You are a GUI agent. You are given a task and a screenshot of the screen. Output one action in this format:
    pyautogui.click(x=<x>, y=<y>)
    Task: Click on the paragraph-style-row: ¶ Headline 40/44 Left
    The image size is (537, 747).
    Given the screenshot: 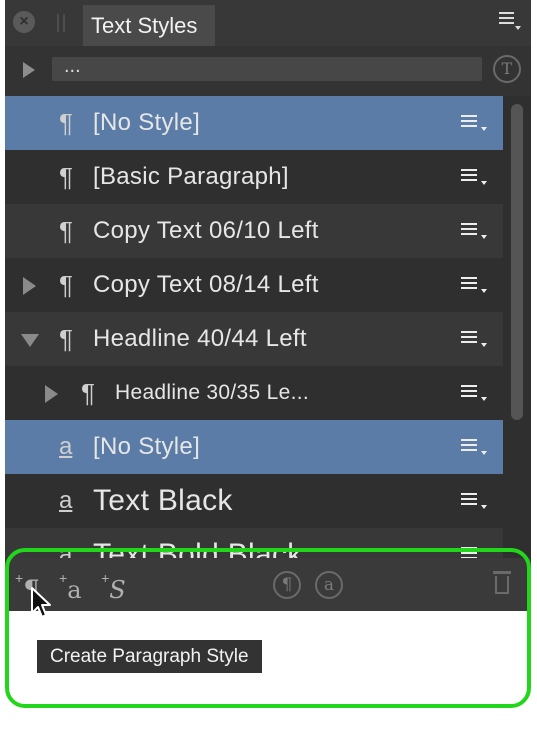 What is the action you would take?
    pyautogui.click(x=254, y=339)
    